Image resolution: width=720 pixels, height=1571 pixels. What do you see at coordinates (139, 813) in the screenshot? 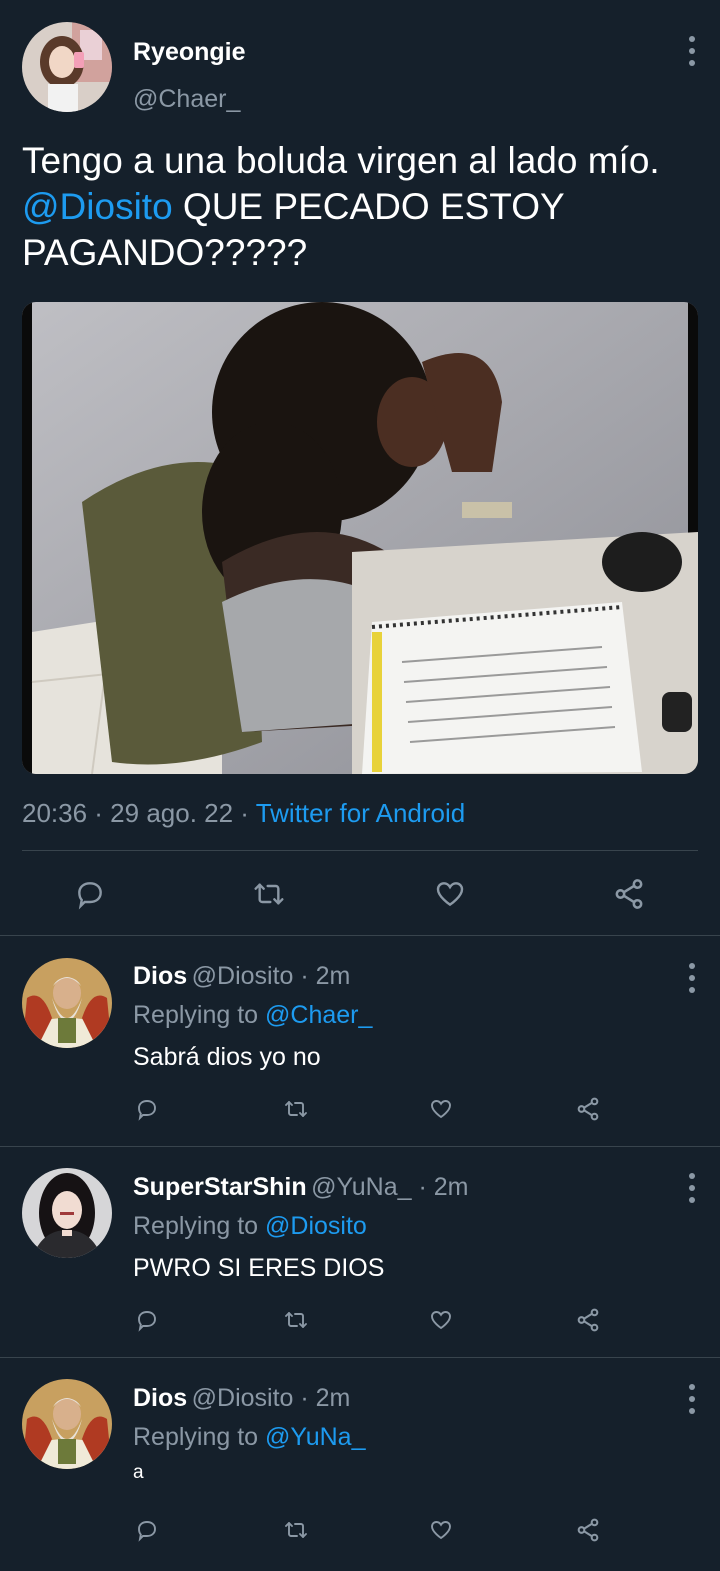
I see `tweet-timestamp: 20:36 · 29 ago. 22 ·` at bounding box center [139, 813].